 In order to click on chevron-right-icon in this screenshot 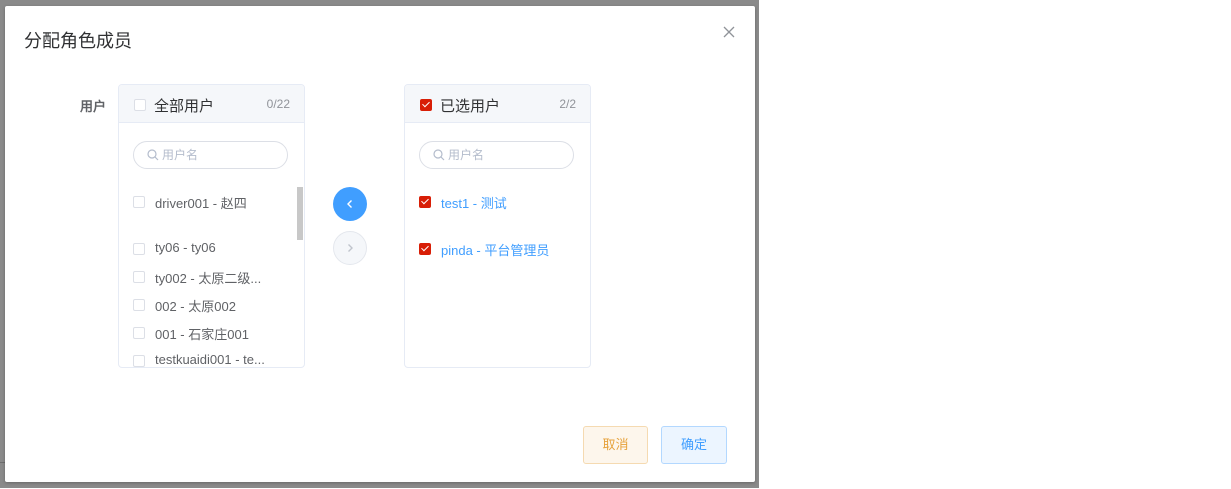, I will do `click(350, 248)`.